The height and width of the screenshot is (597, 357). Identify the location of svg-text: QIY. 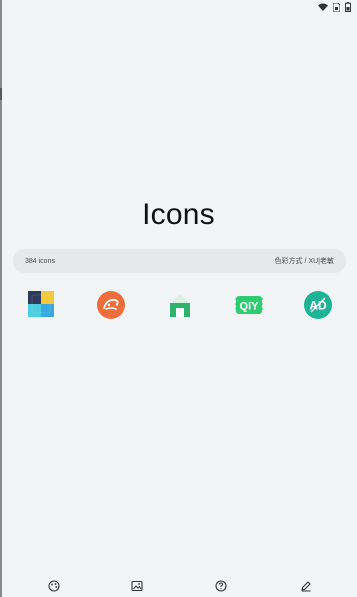
(250, 307).